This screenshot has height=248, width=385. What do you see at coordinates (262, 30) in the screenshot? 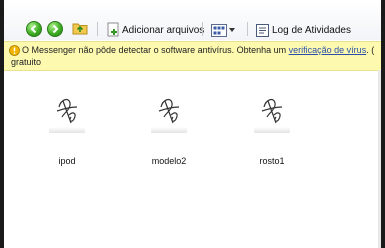
I see `activity-log-icon` at bounding box center [262, 30].